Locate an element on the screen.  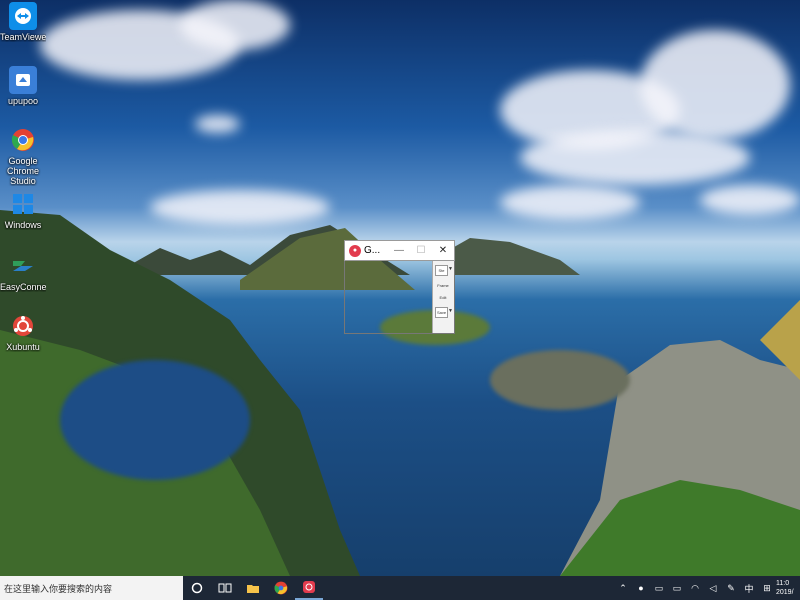
window-sidebar: Ste ▼ Frame Edit Save ▼ is located at coordinates (443, 297).